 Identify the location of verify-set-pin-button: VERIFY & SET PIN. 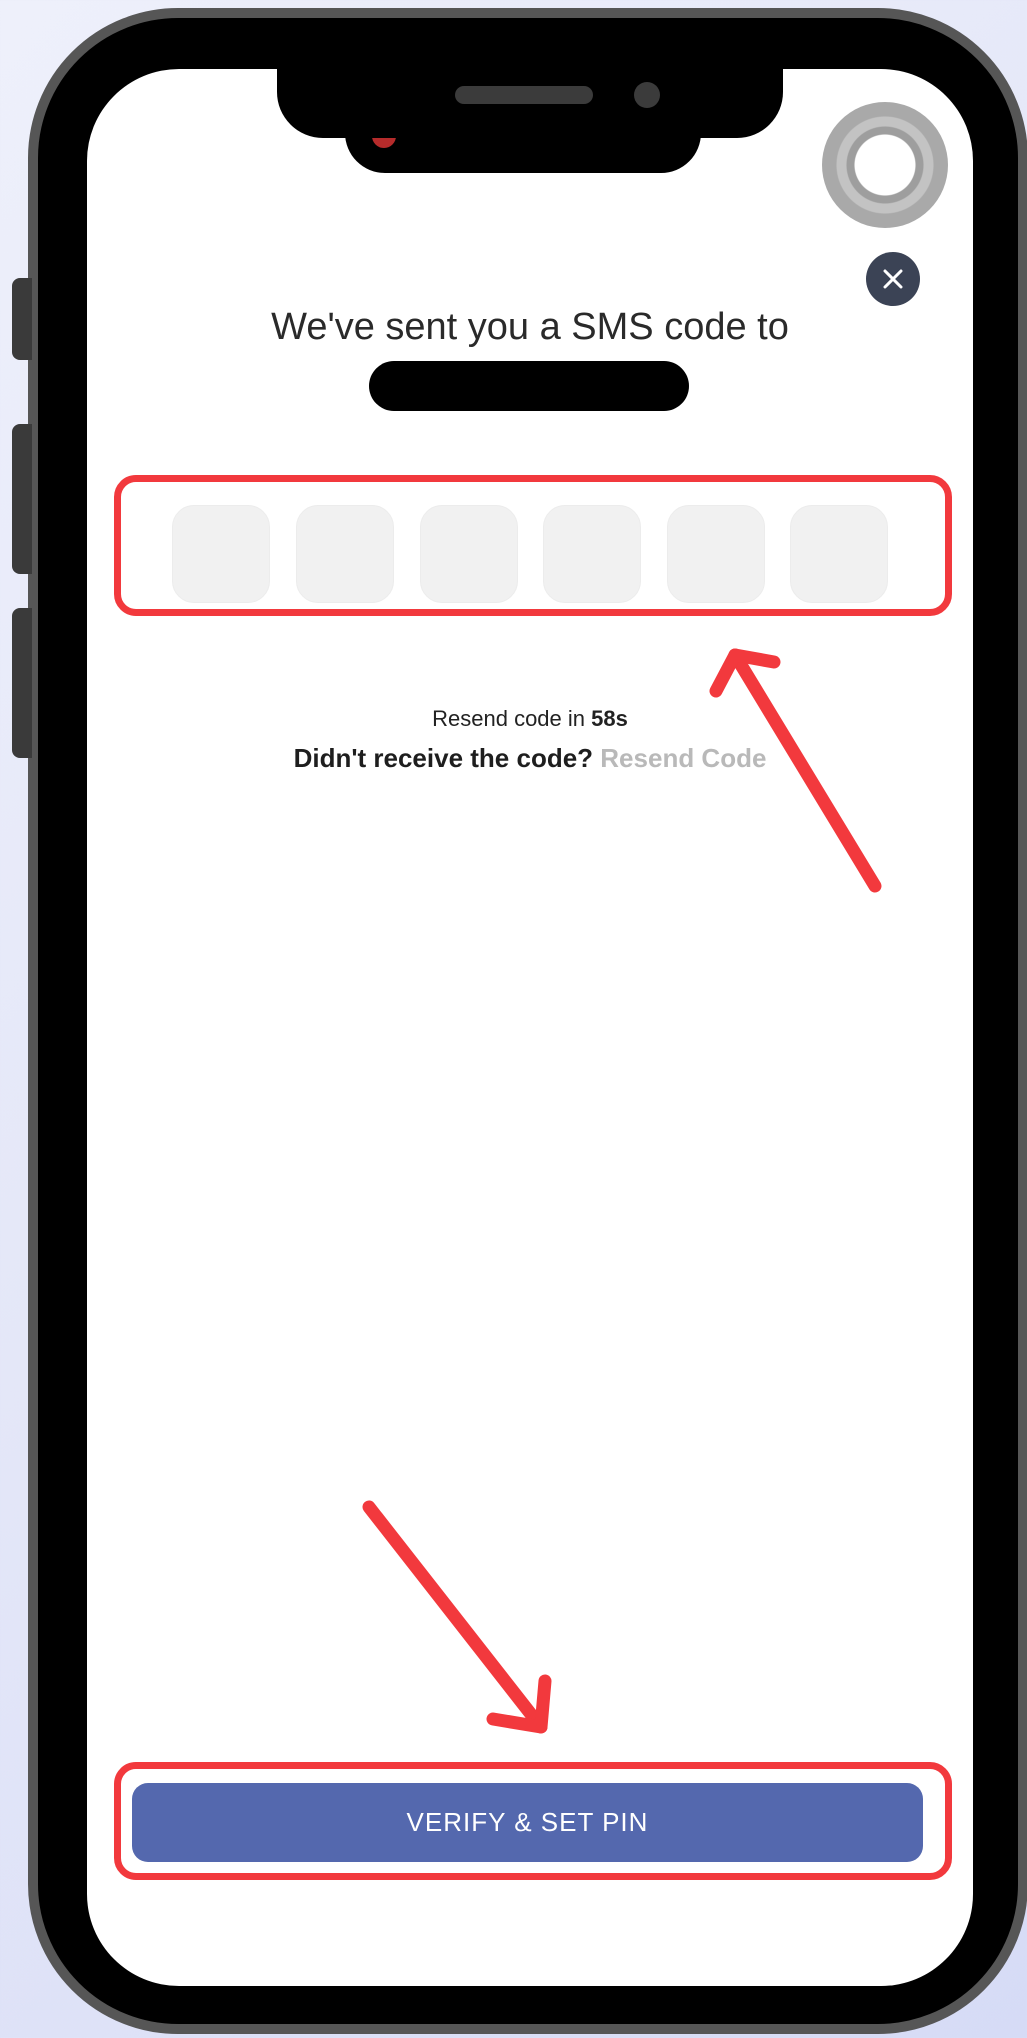
(527, 1822).